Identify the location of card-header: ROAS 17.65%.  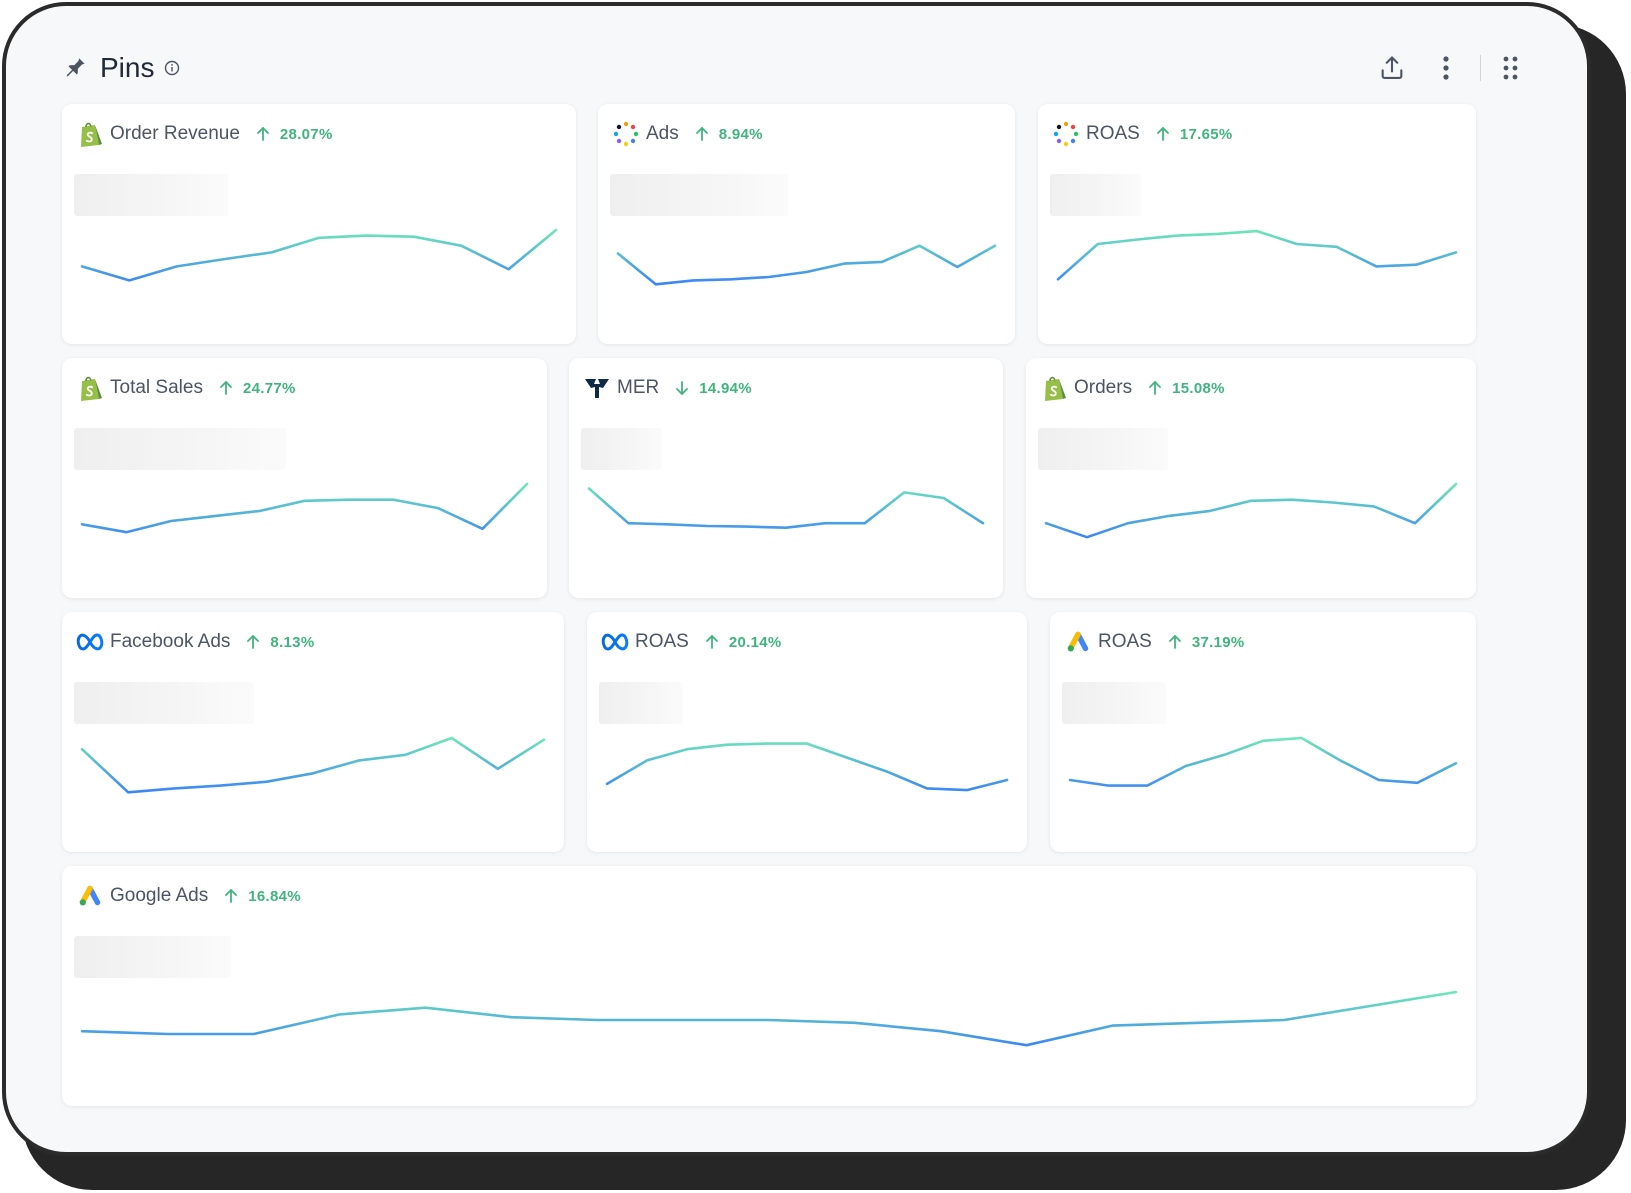
(1142, 134).